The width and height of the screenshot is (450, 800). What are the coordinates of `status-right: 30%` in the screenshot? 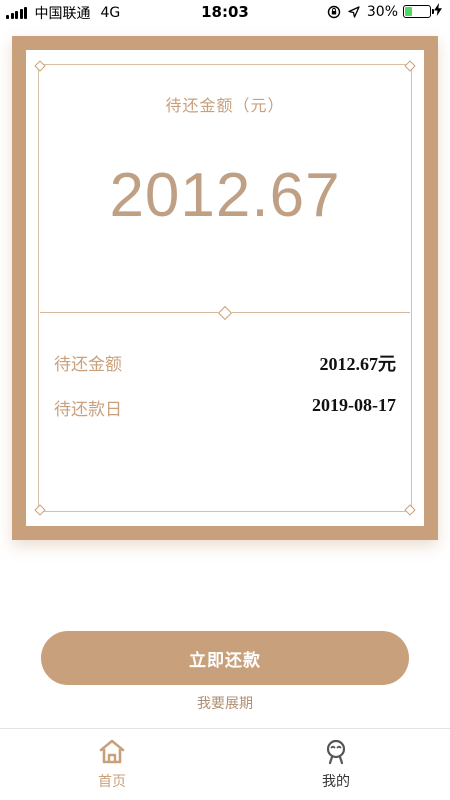 It's located at (384, 11).